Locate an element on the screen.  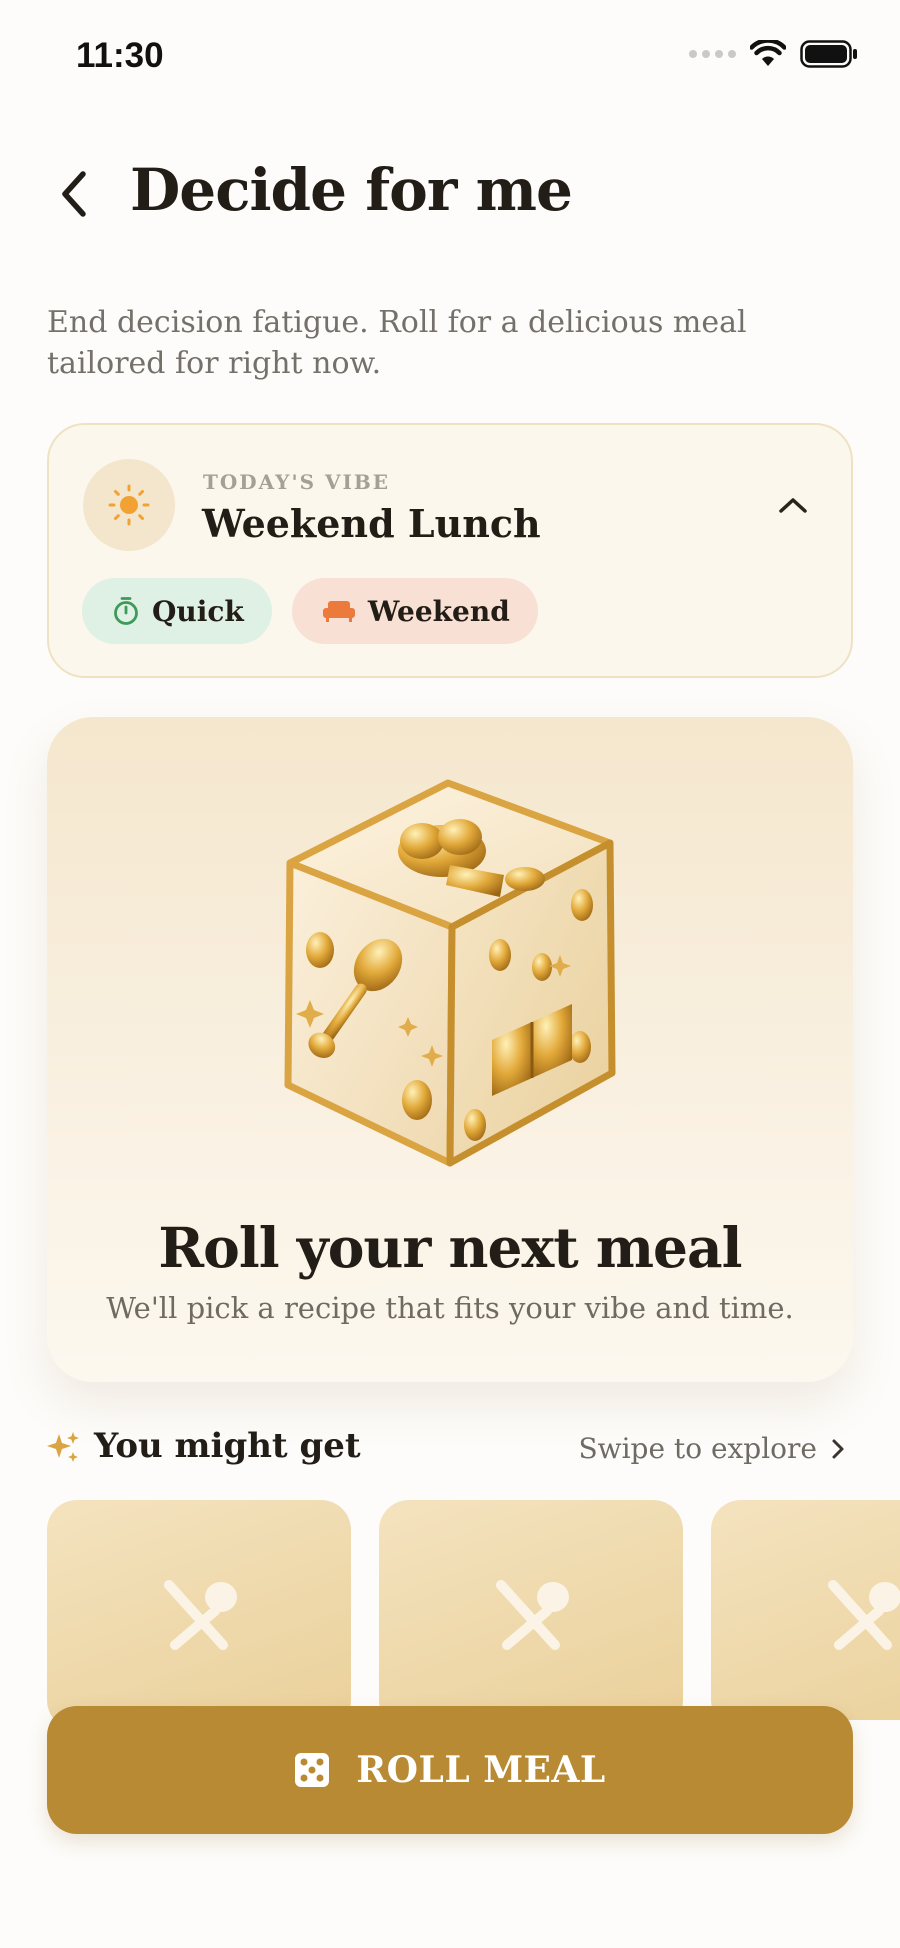
swipe-label: Swipe to explore is located at coordinates (697, 1448).